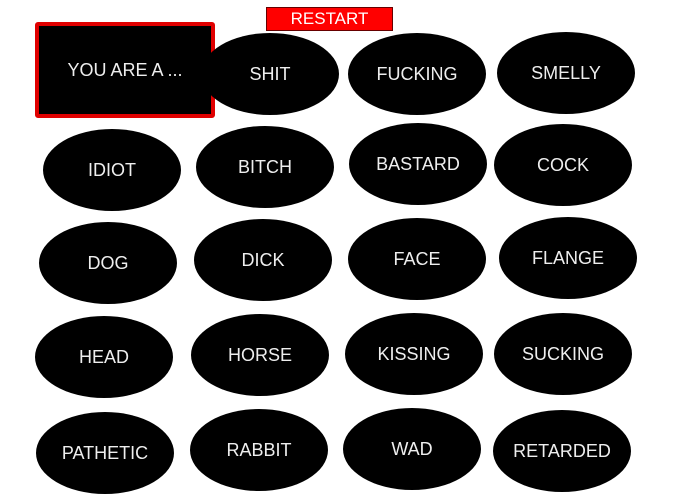 The width and height of the screenshot is (687, 500). Describe the element at coordinates (563, 165) in the screenshot. I see `word-button-cock: COCK` at that location.